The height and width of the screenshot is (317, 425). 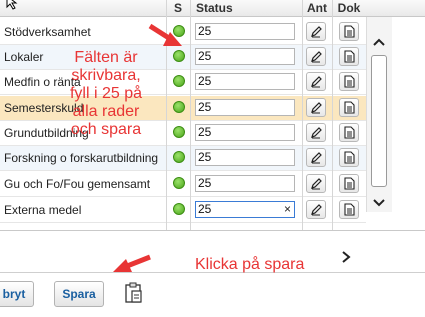 What do you see at coordinates (106, 129) in the screenshot?
I see `annotation-line: och spara` at bounding box center [106, 129].